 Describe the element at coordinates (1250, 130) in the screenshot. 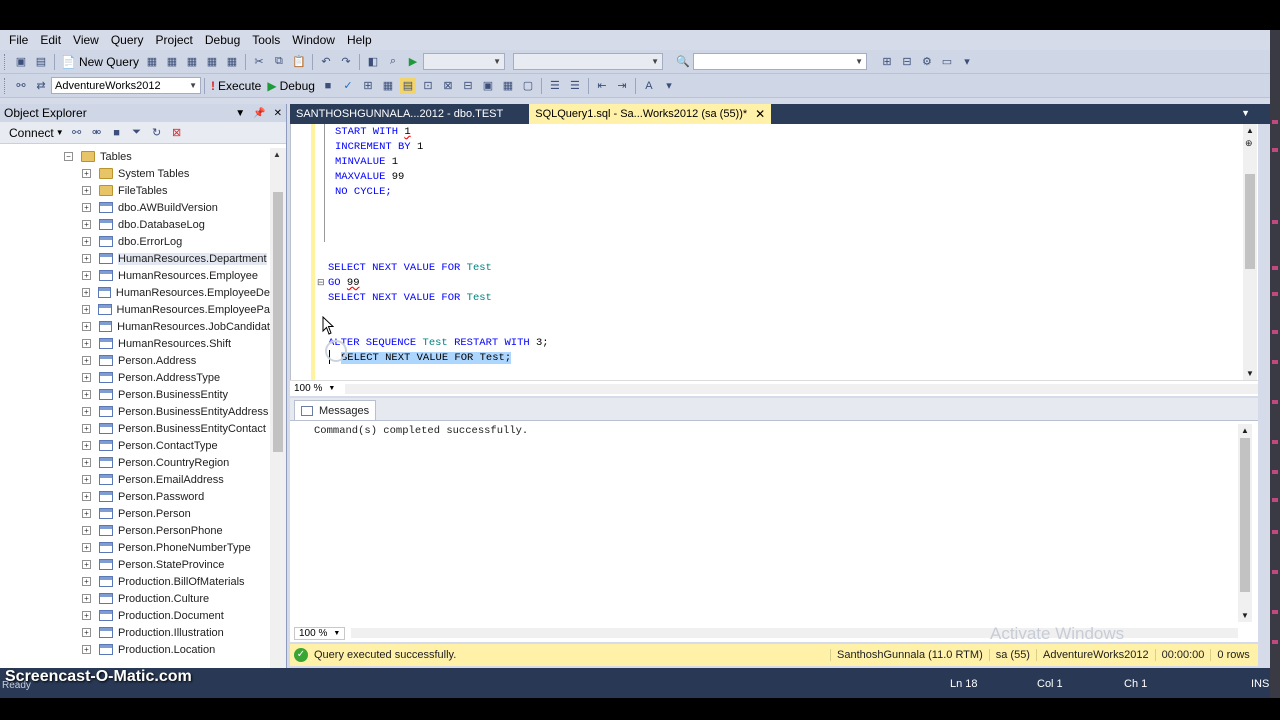

I see `scroll-up-icon: ▲` at that location.